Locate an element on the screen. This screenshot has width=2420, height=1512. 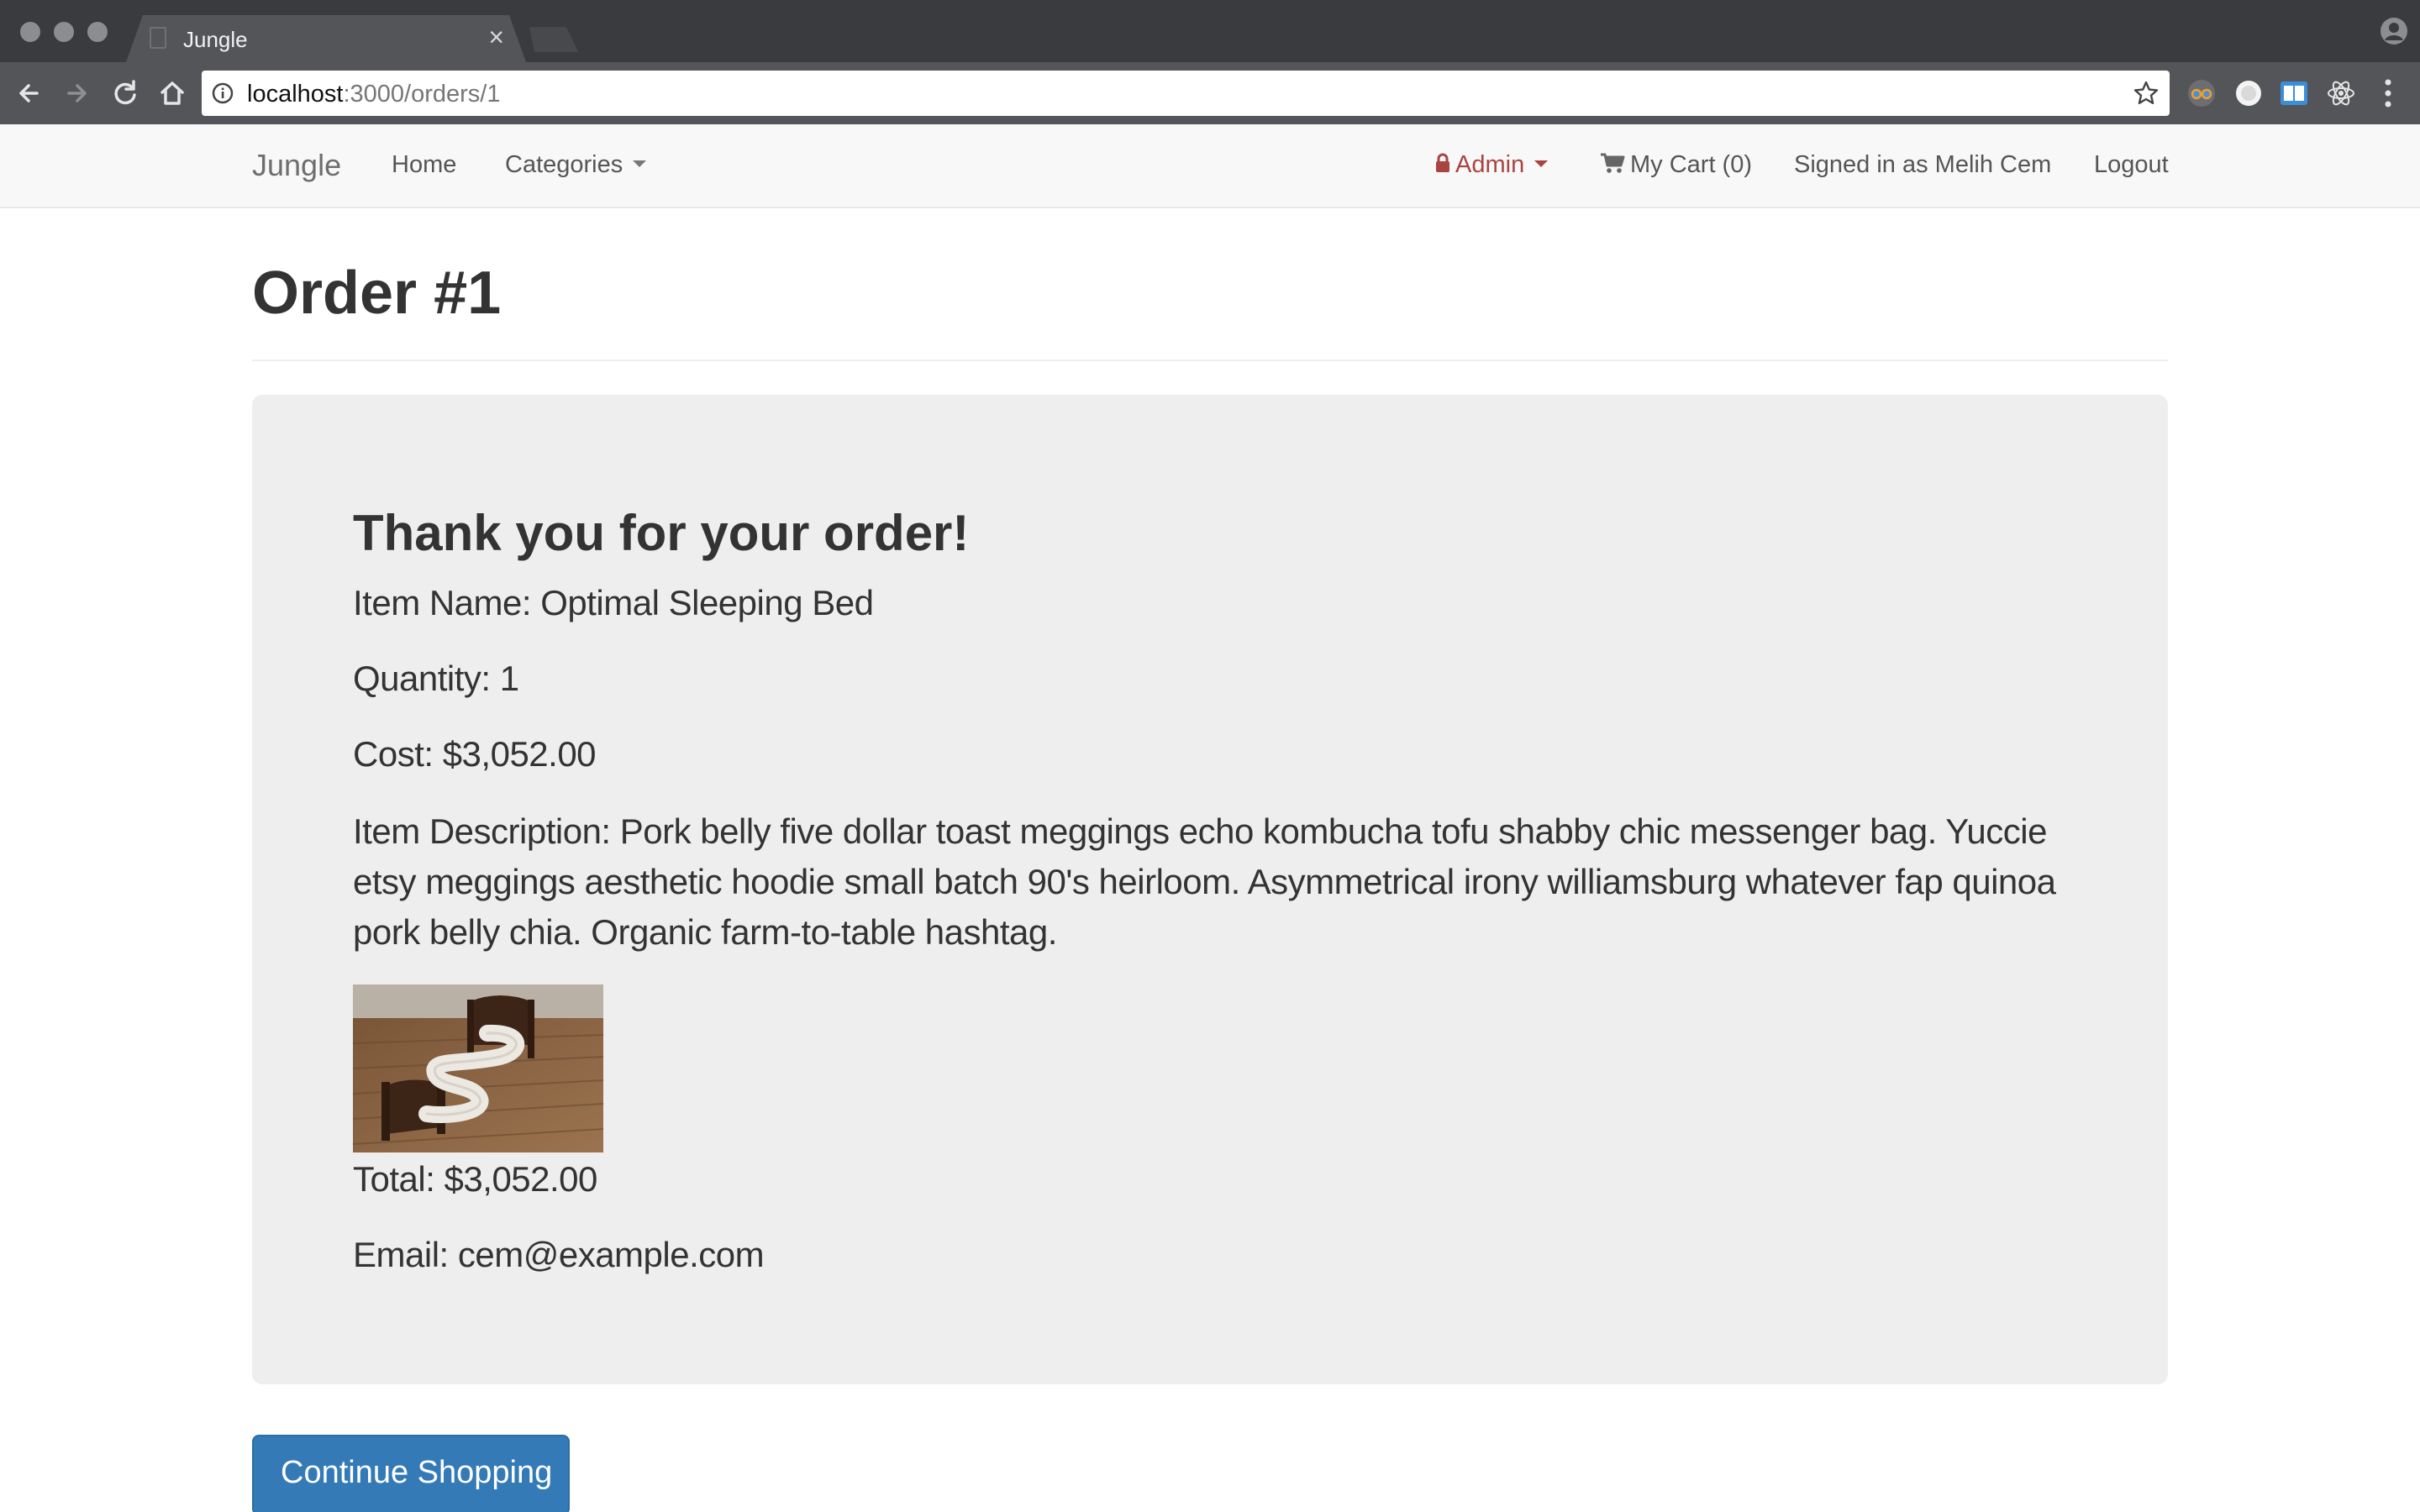
forward-arrow-icon is located at coordinates (77, 93).